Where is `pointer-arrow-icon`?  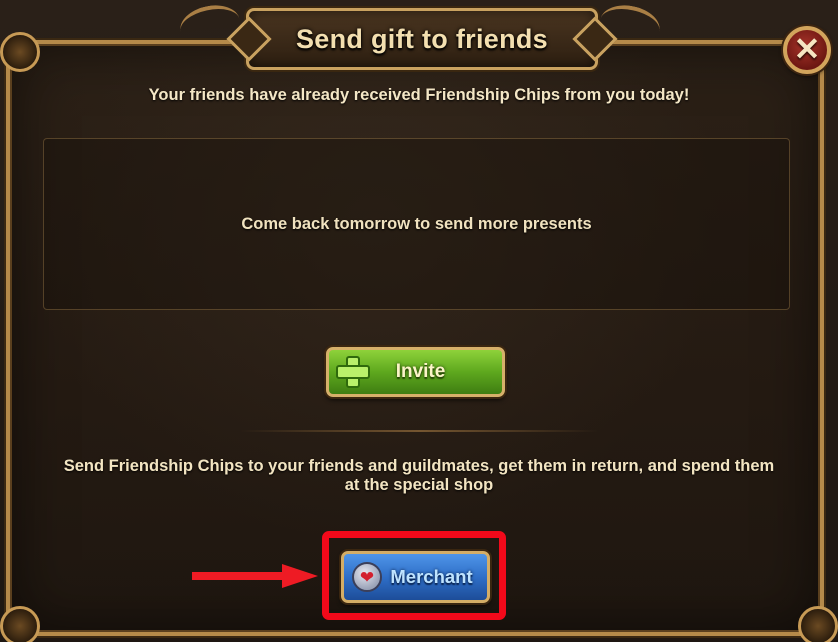 pointer-arrow-icon is located at coordinates (255, 576).